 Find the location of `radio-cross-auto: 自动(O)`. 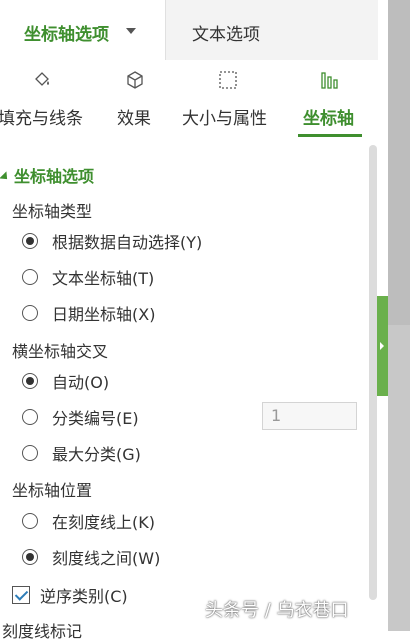

radio-cross-auto: 自动(O) is located at coordinates (65, 381).